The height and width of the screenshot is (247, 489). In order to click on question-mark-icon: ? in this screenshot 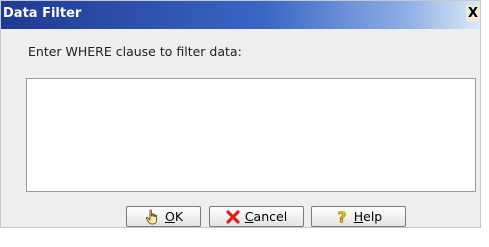, I will do `click(342, 217)`.